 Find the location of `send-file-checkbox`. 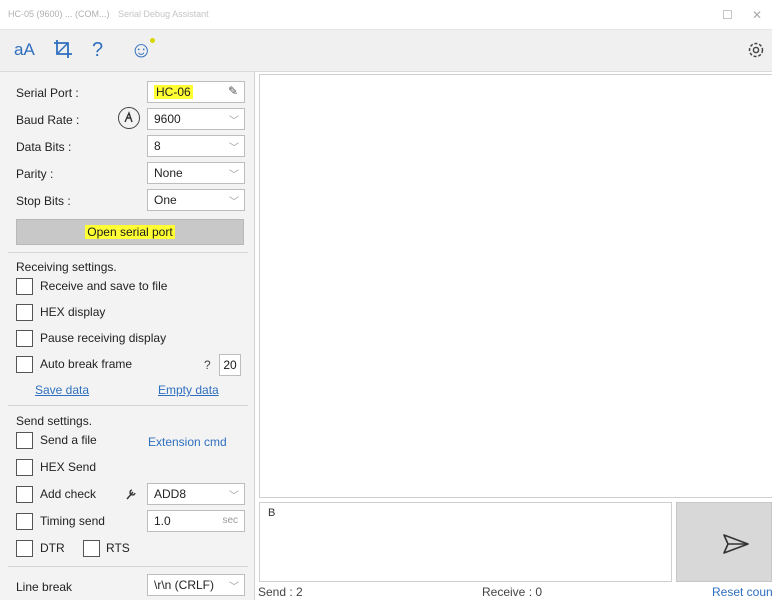

send-file-checkbox is located at coordinates (24, 440).